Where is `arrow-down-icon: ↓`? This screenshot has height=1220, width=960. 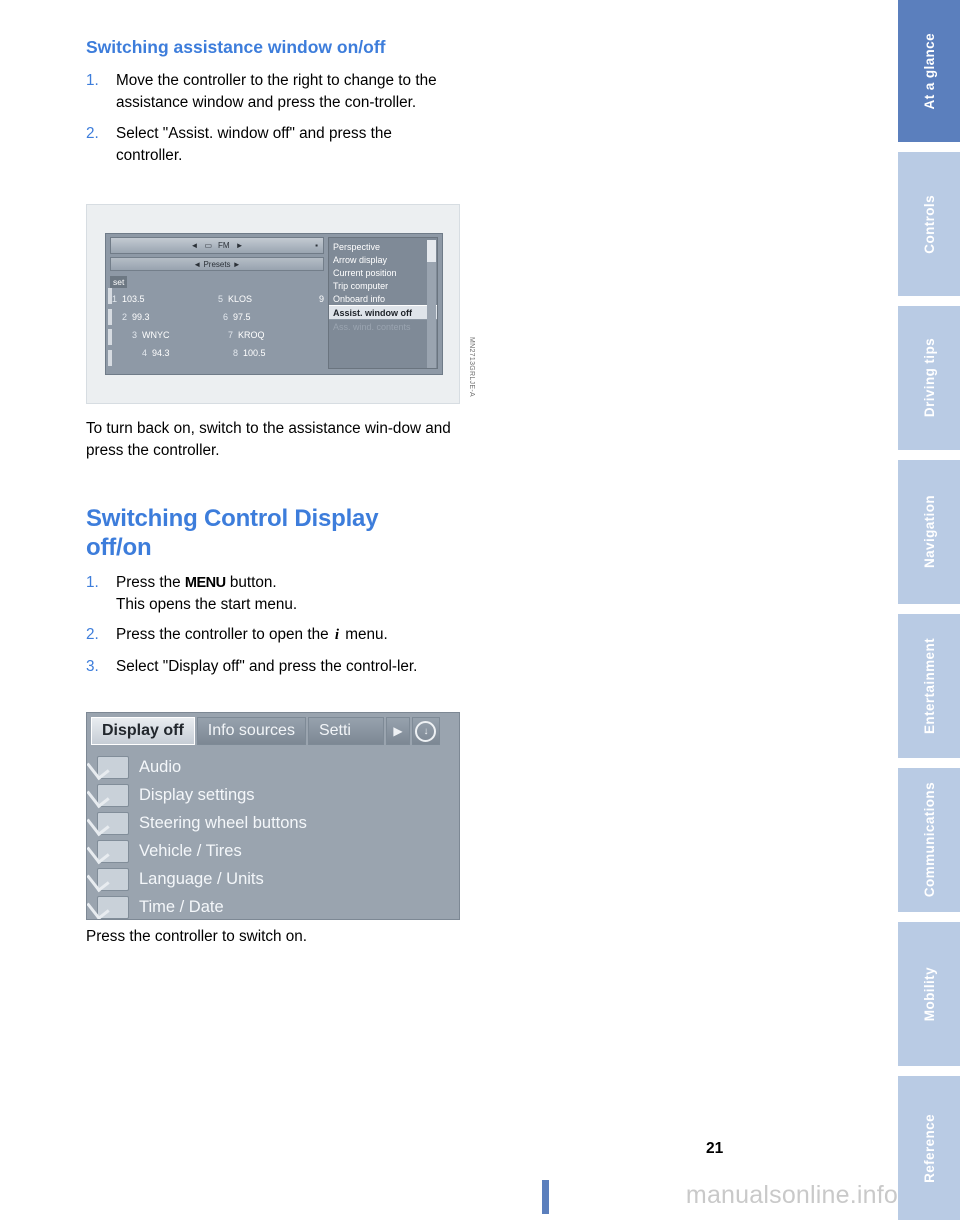
arrow-down-icon: ↓ is located at coordinates (426, 731).